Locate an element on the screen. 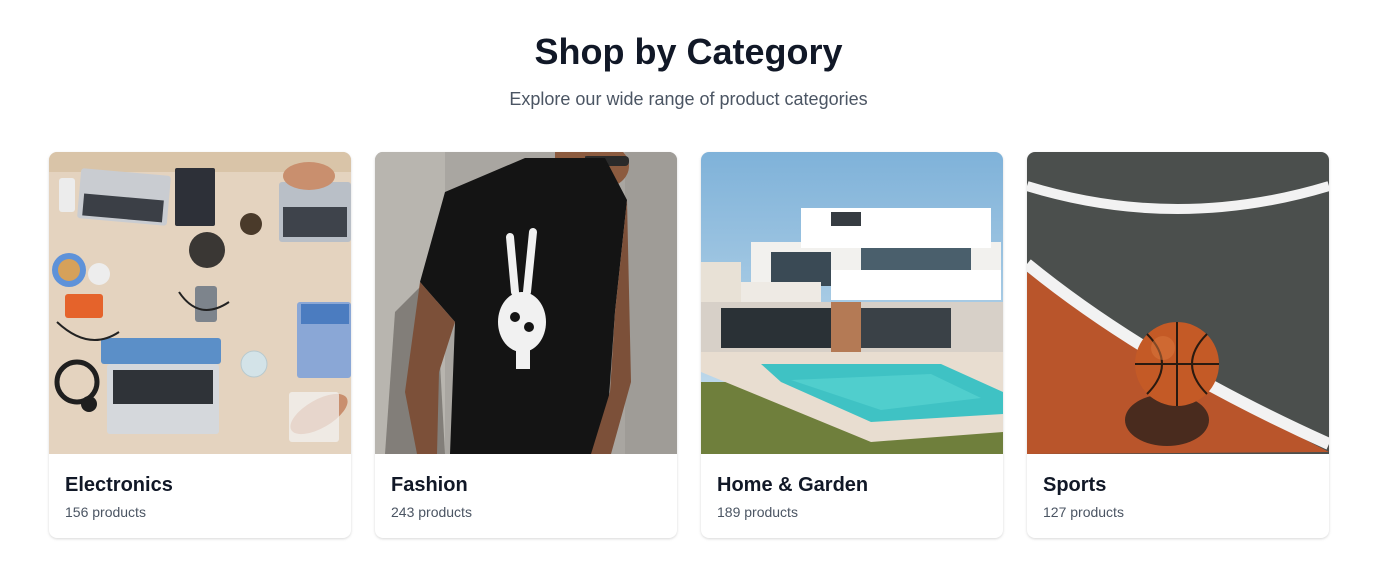 The height and width of the screenshot is (584, 1377). fashion-image is located at coordinates (526, 303).